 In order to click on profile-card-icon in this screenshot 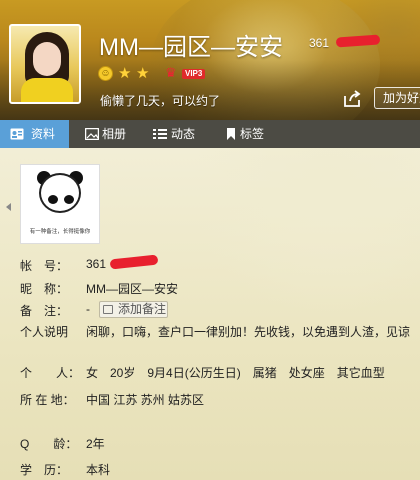, I will do `click(17, 134)`.